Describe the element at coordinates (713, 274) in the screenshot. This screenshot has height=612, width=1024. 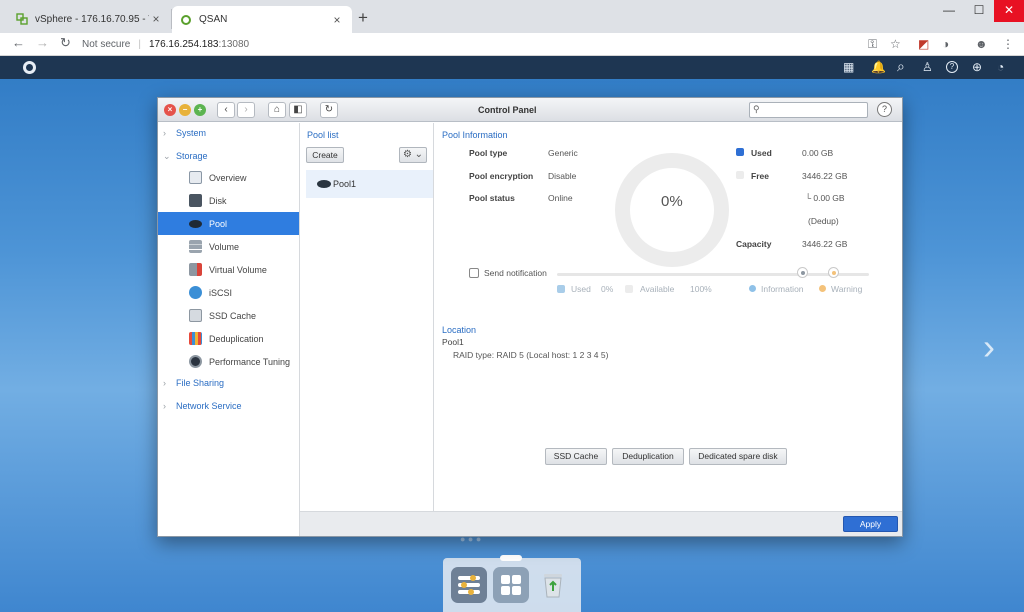
I see `notification-threshold-slider` at that location.